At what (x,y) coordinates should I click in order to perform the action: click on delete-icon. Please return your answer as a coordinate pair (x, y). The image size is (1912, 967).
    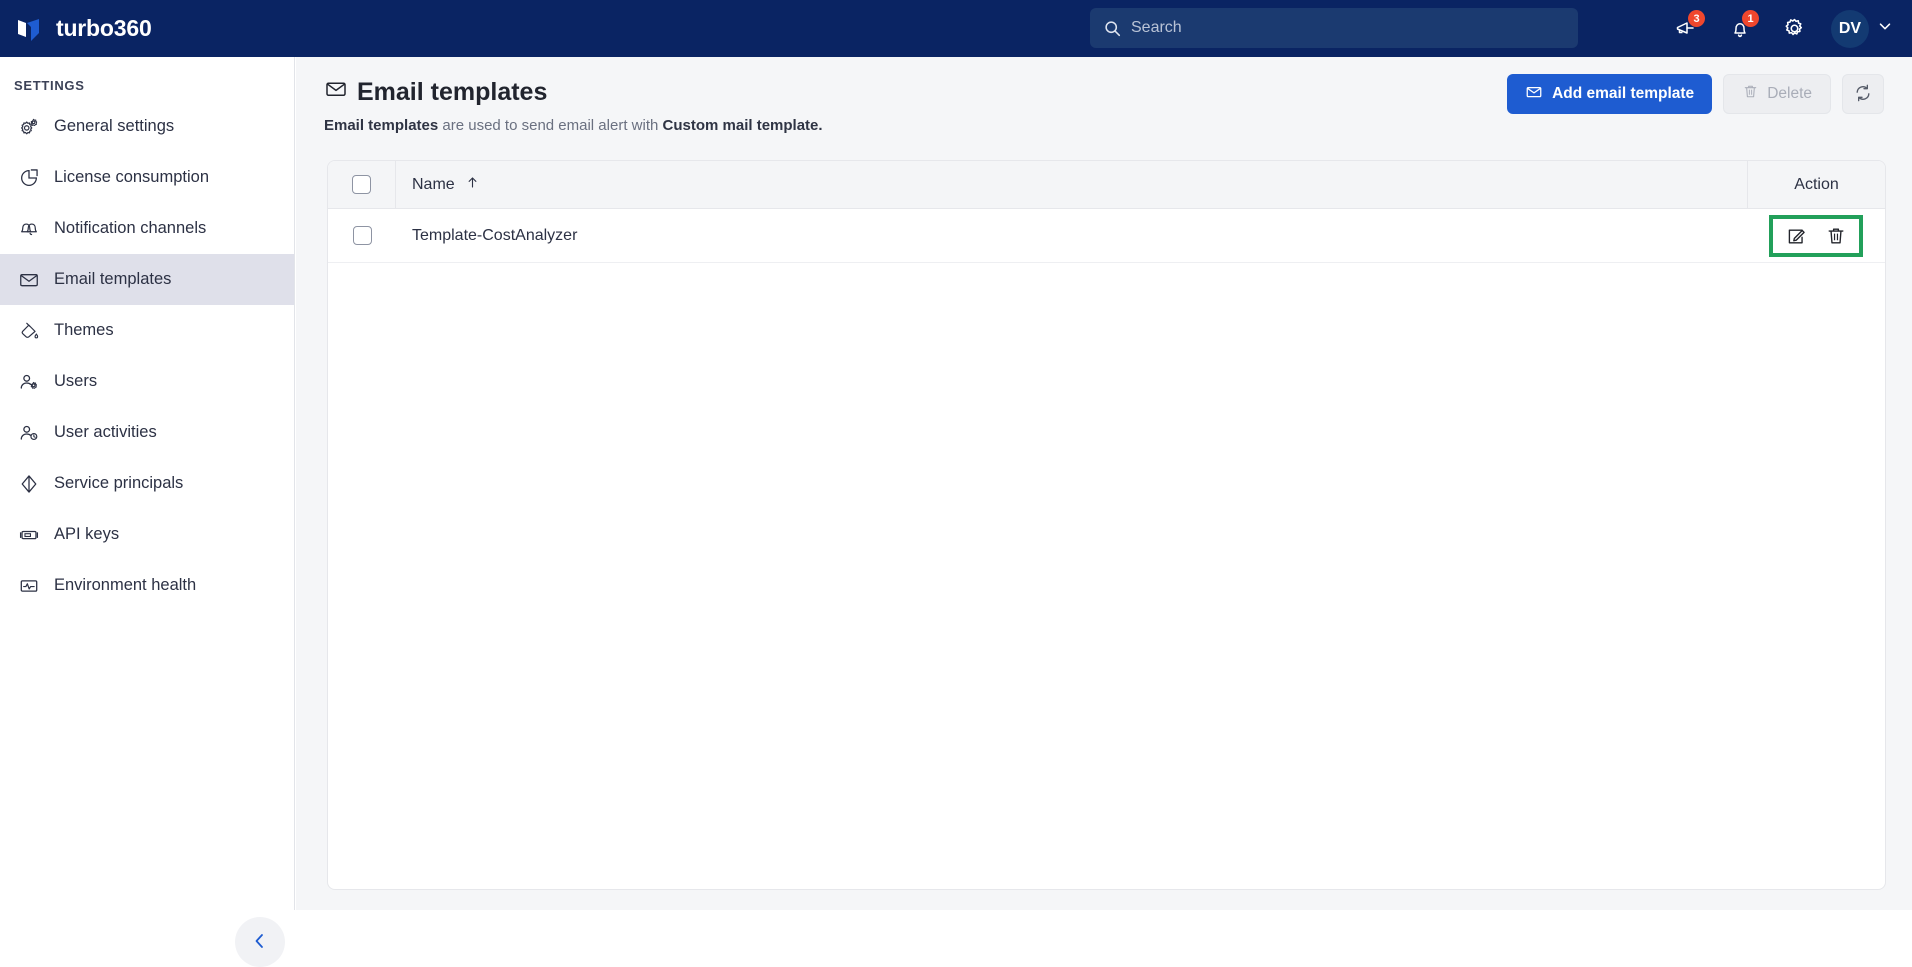
    Looking at the image, I should click on (1836, 236).